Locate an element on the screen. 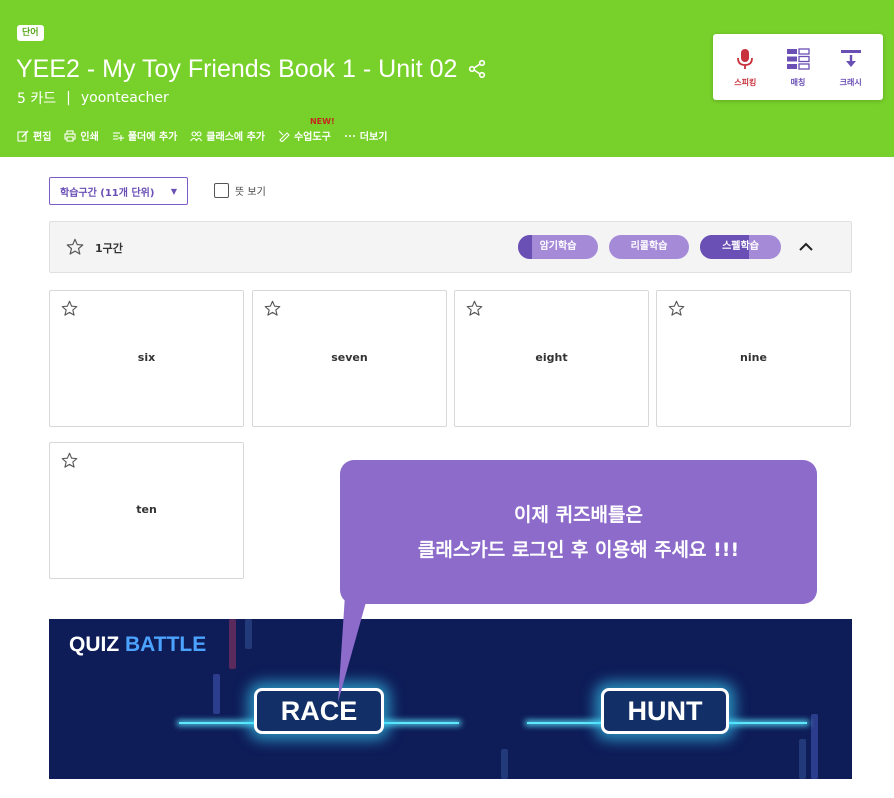 Image resolution: width=894 pixels, height=798 pixels. study-range-value: 학습구간 (11개 단위) is located at coordinates (107, 193).